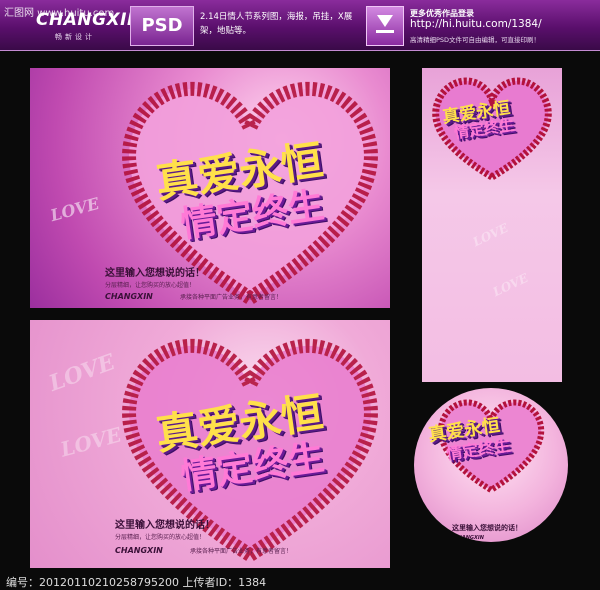 The width and height of the screenshot is (600, 590). What do you see at coordinates (75, 37) in the screenshot?
I see `brand-logo-sub: 畅新设计` at bounding box center [75, 37].